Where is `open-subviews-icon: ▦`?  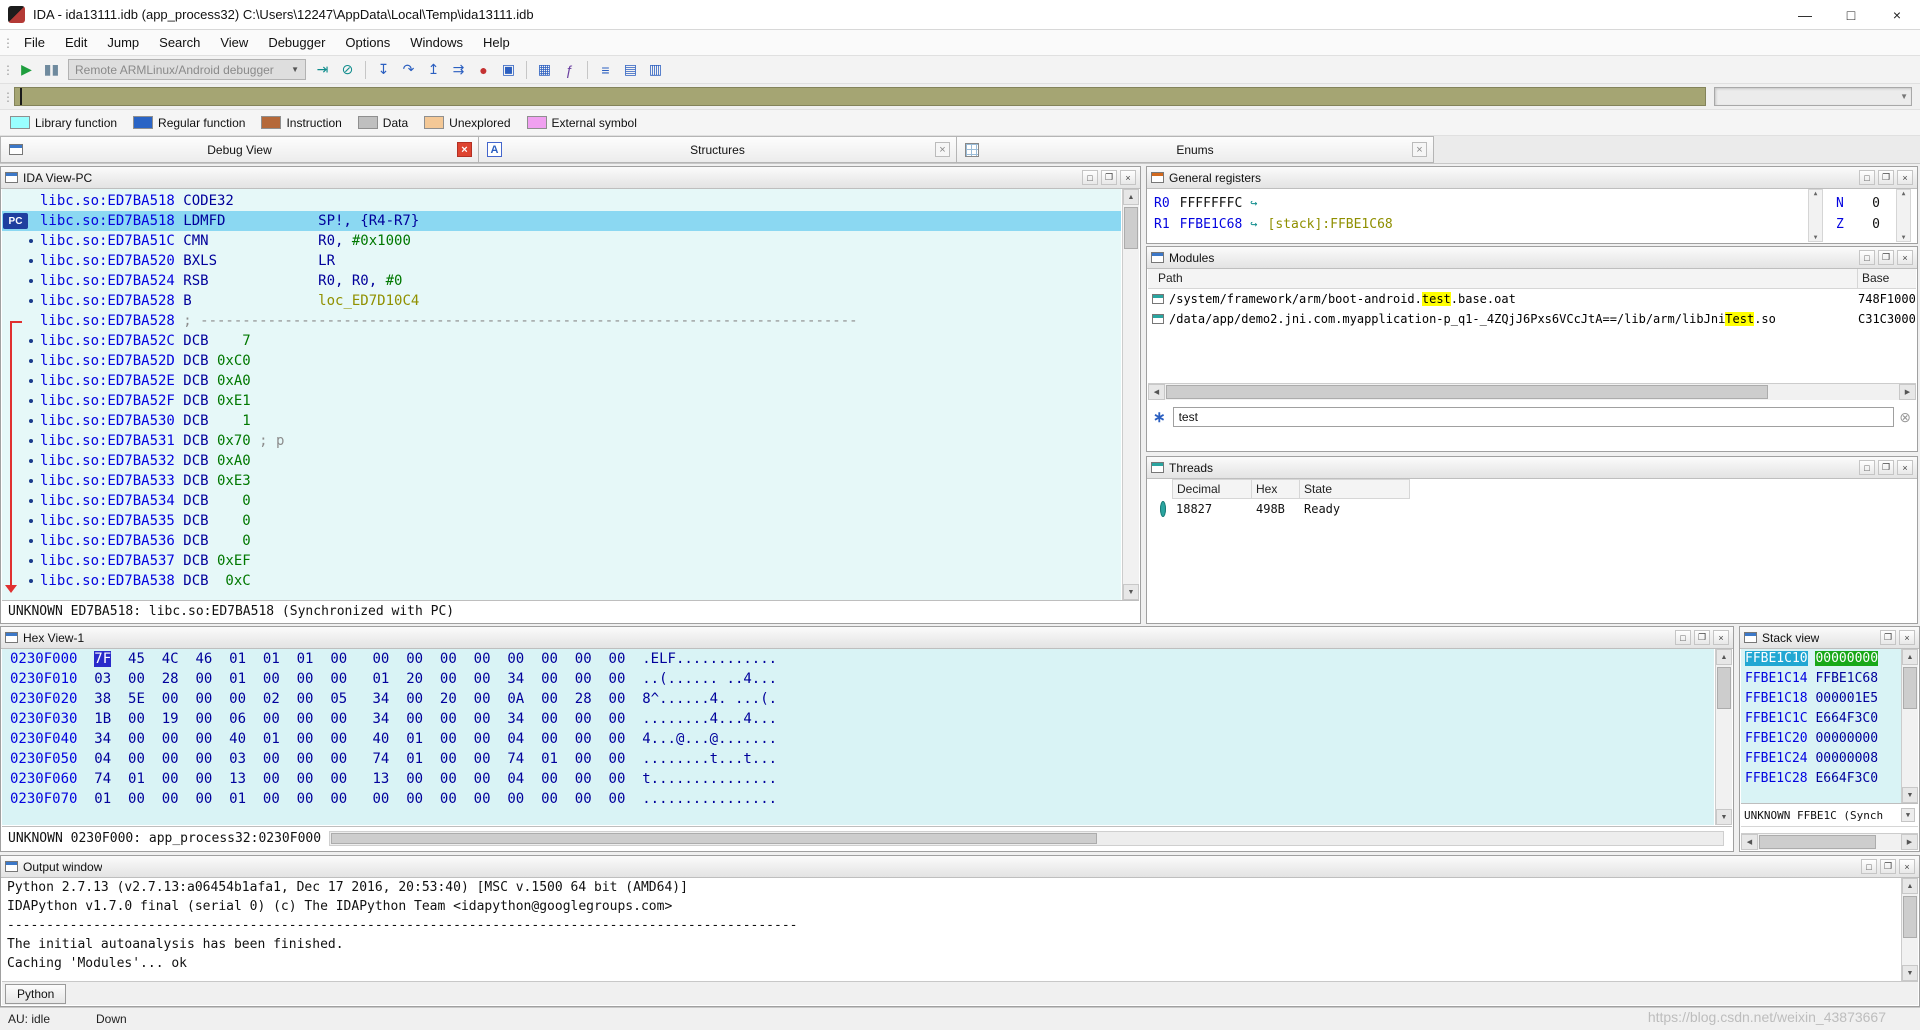
open-subviews-icon: ▦ is located at coordinates (544, 70).